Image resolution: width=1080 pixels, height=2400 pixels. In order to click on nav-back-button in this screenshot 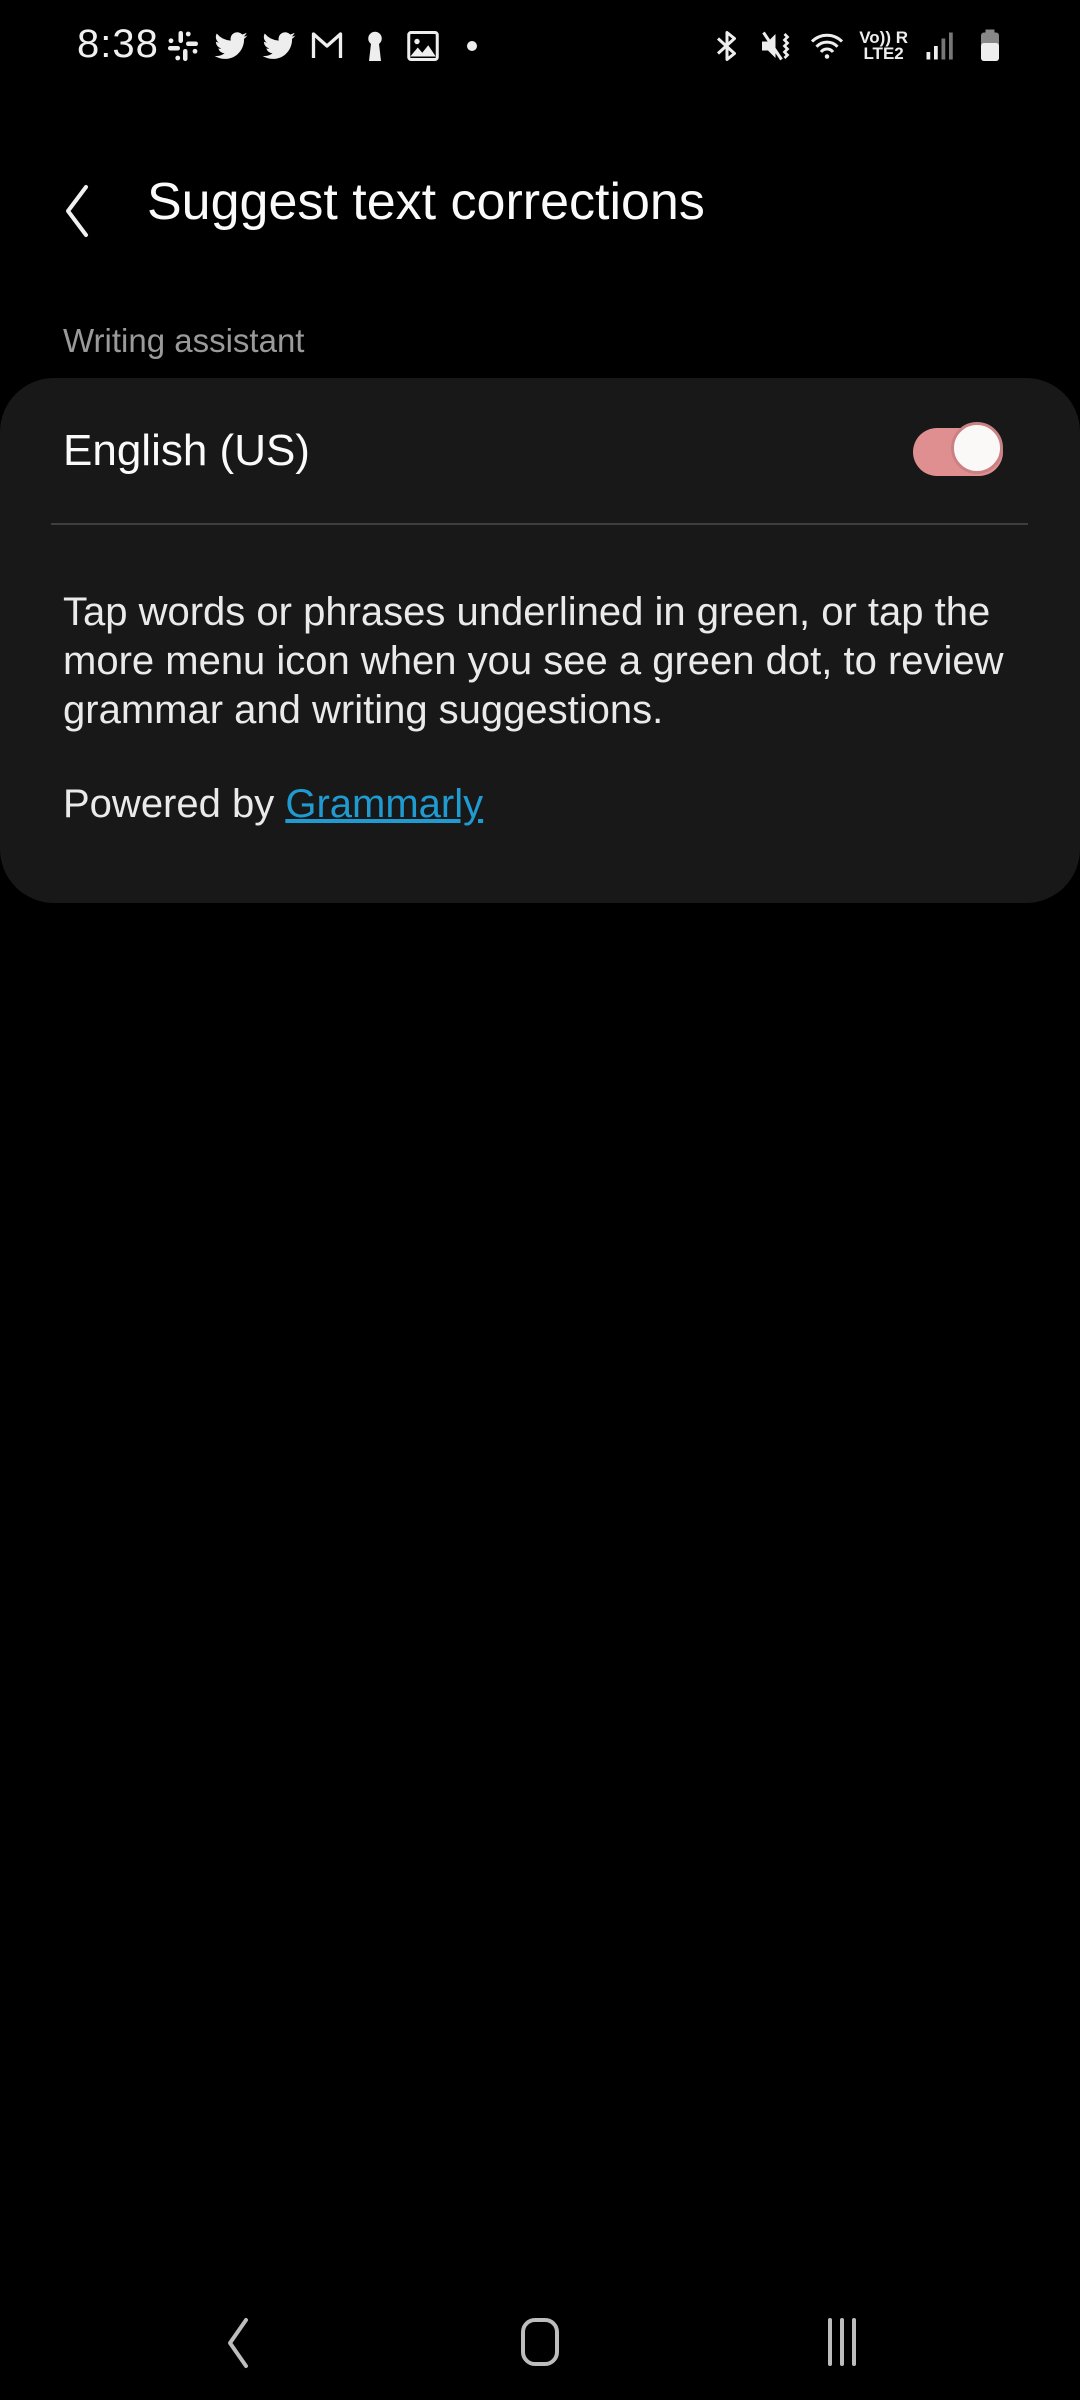, I will do `click(238, 2343)`.